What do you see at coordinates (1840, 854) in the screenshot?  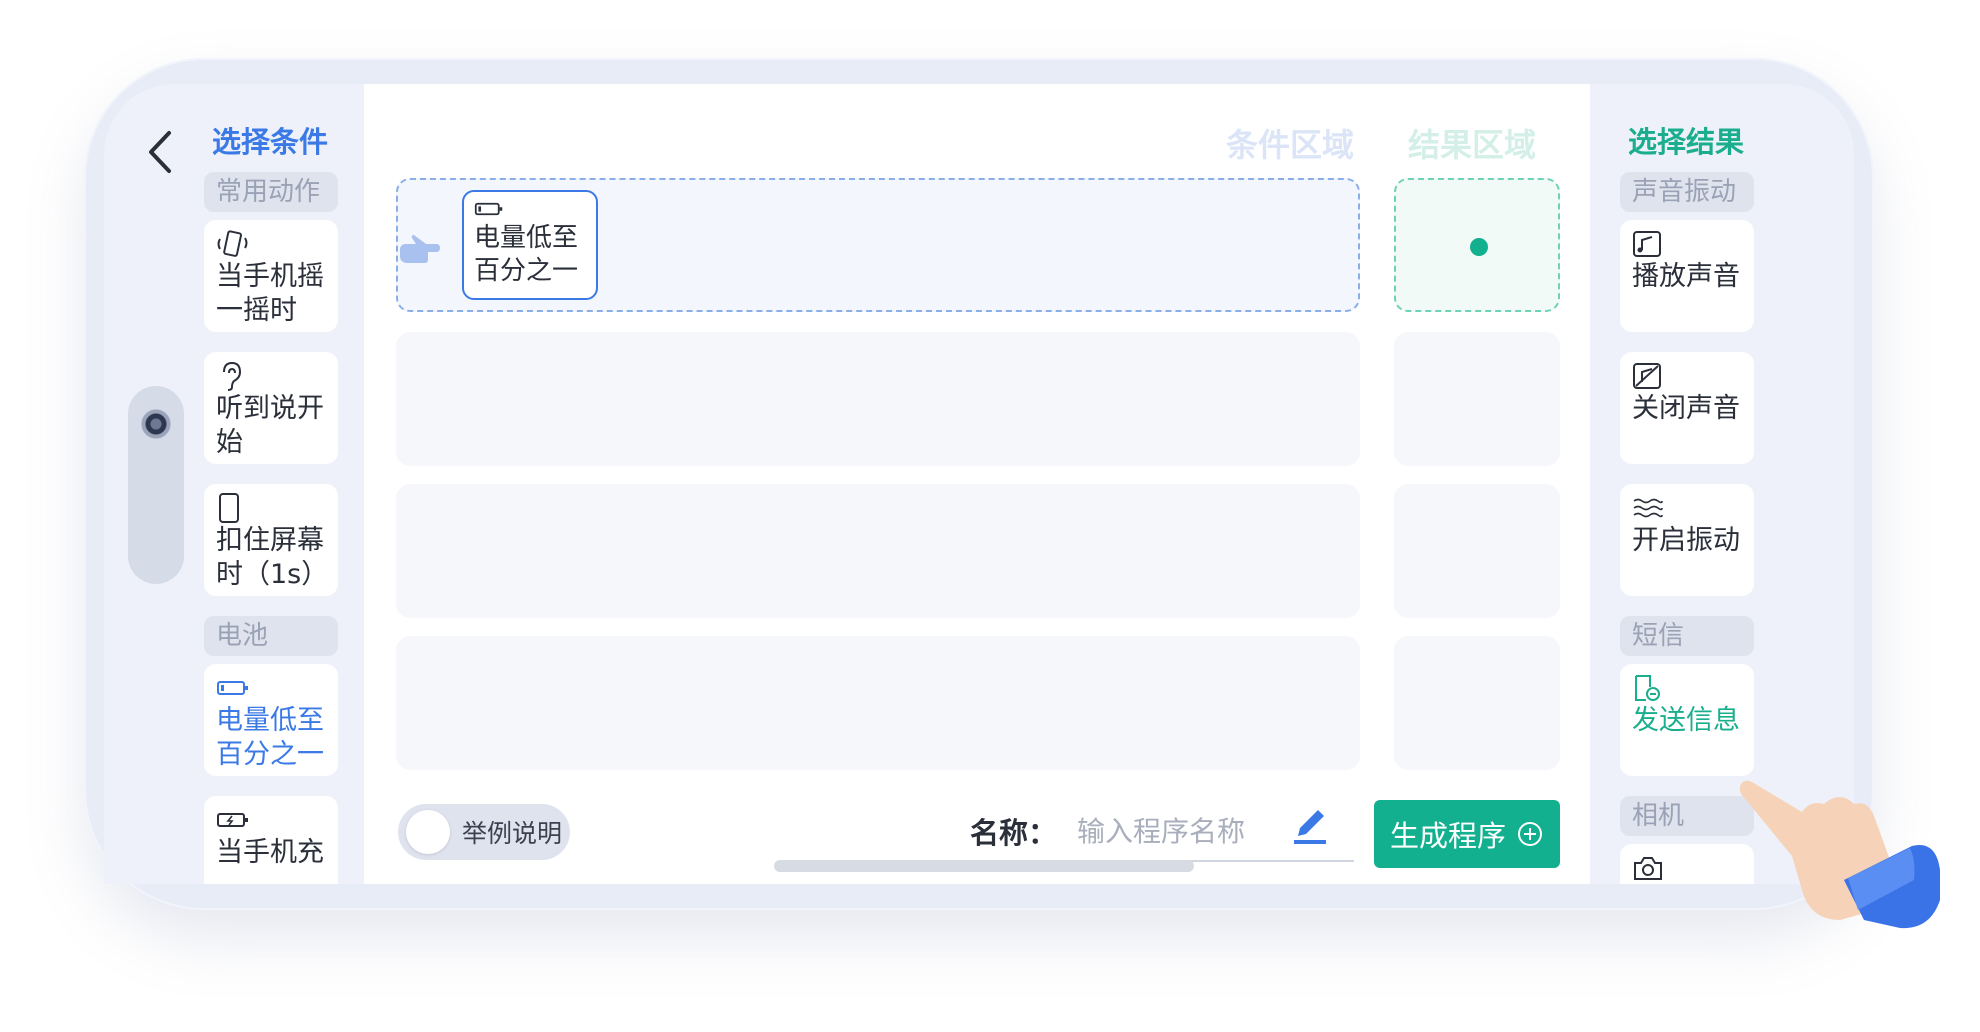 I see `tapping-hand-illustration` at bounding box center [1840, 854].